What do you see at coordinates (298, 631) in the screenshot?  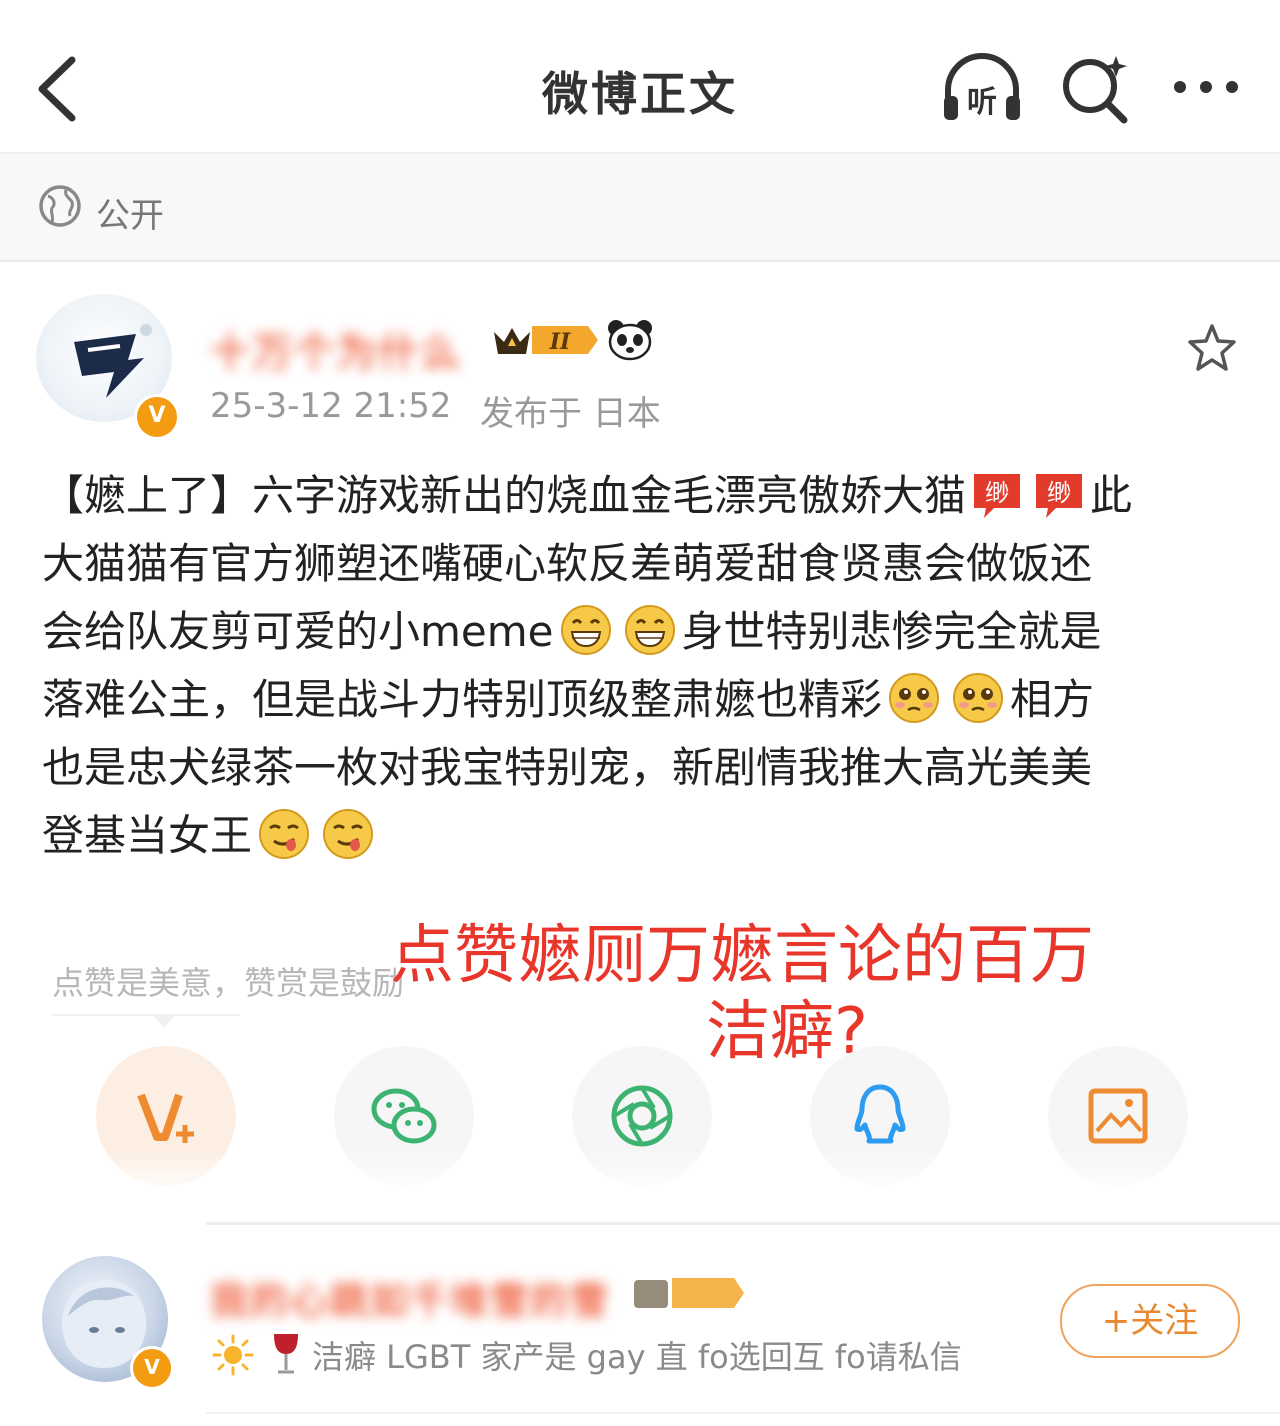 I see `post-text: 会给队友剪可爱的小meme` at bounding box center [298, 631].